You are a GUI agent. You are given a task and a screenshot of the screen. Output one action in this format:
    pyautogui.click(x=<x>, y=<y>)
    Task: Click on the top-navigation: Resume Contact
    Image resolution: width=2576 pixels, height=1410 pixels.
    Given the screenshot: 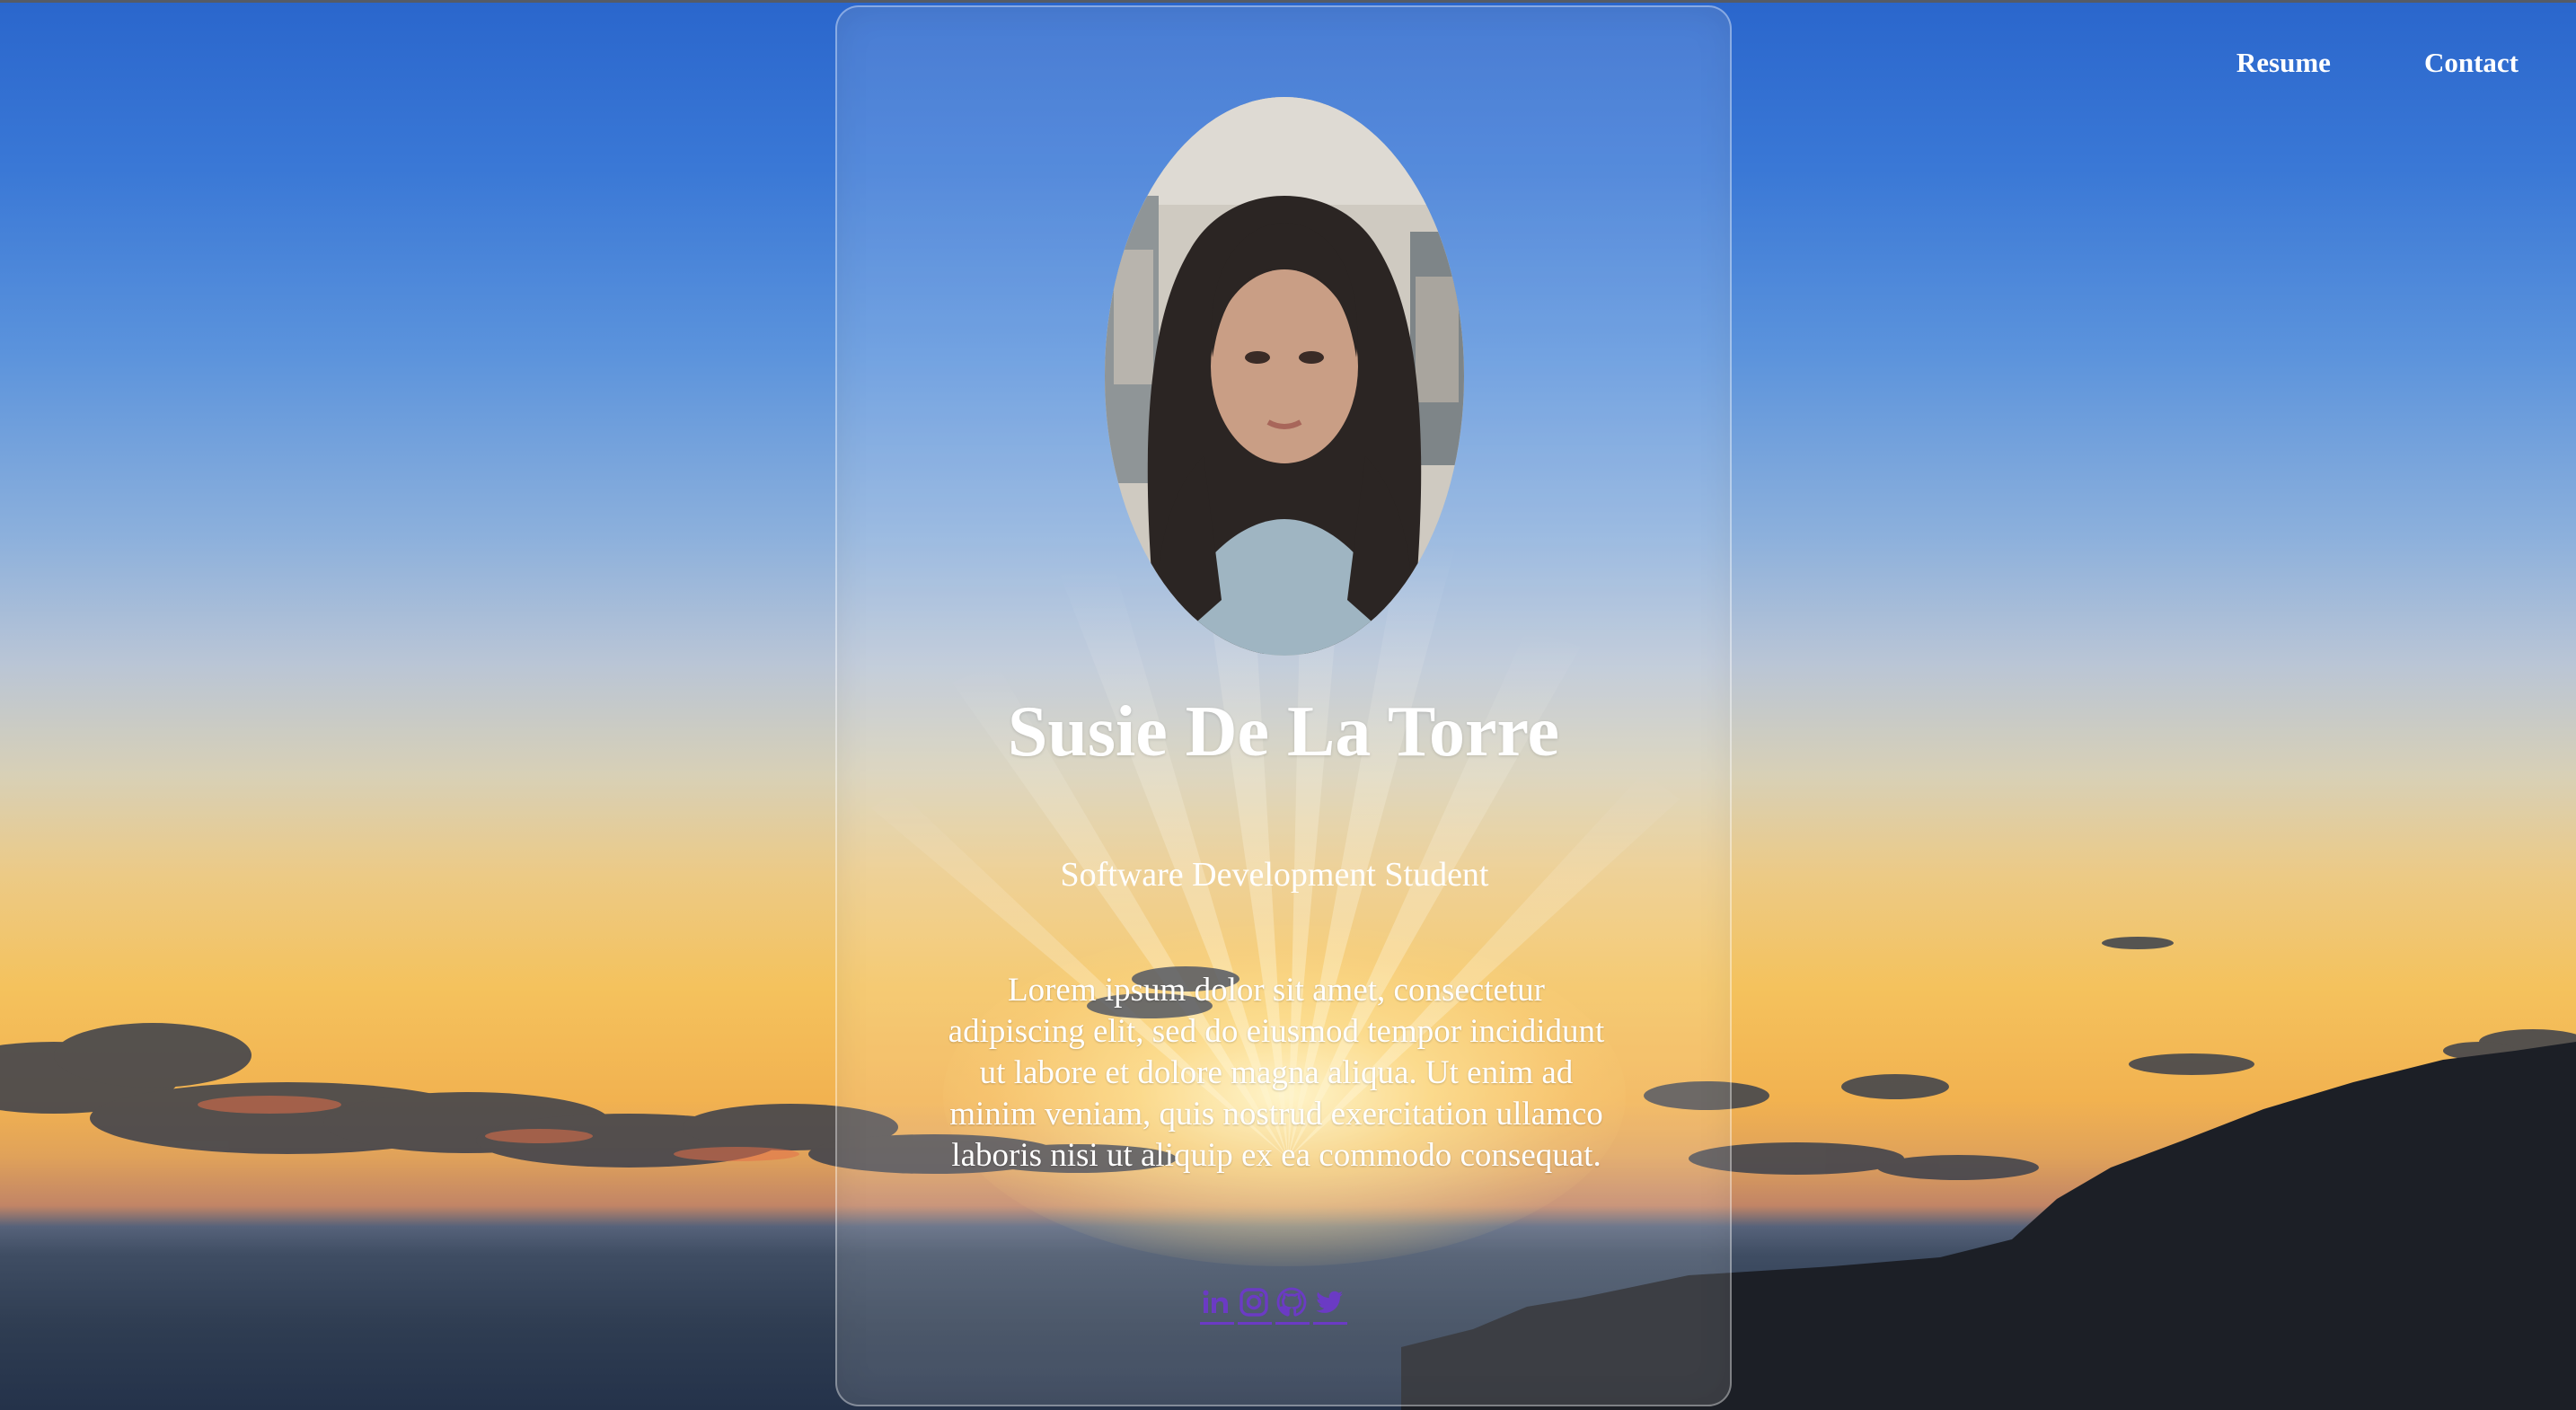 What is the action you would take?
    pyautogui.click(x=2377, y=63)
    